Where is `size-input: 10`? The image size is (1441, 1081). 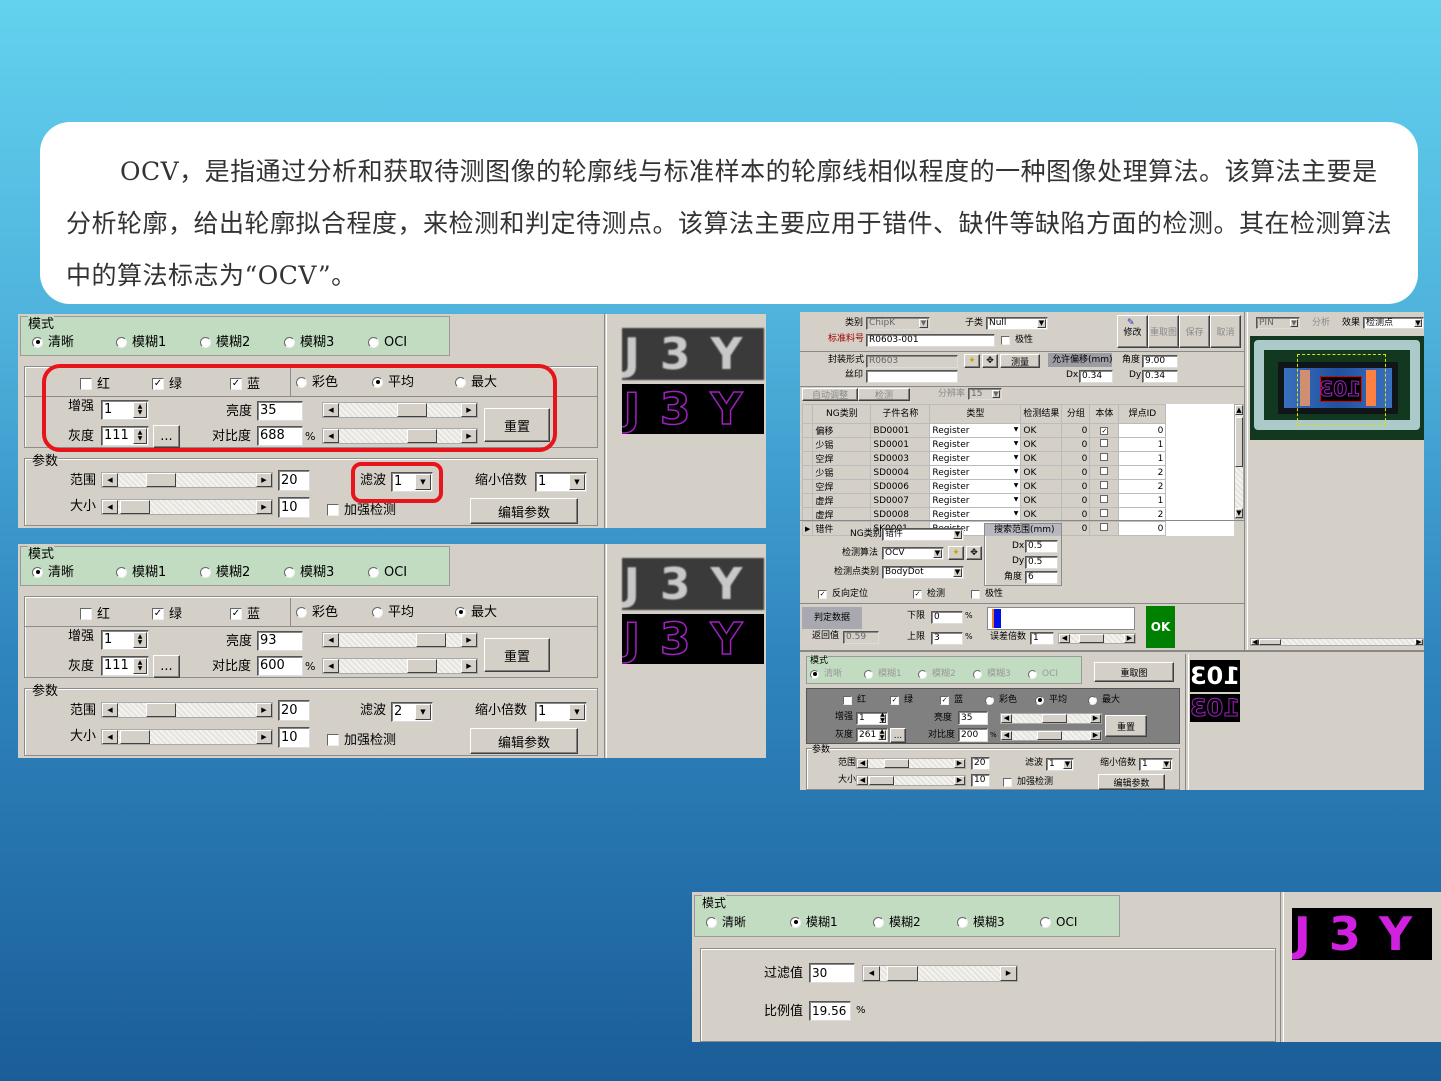
size-input: 10 is located at coordinates (294, 737).